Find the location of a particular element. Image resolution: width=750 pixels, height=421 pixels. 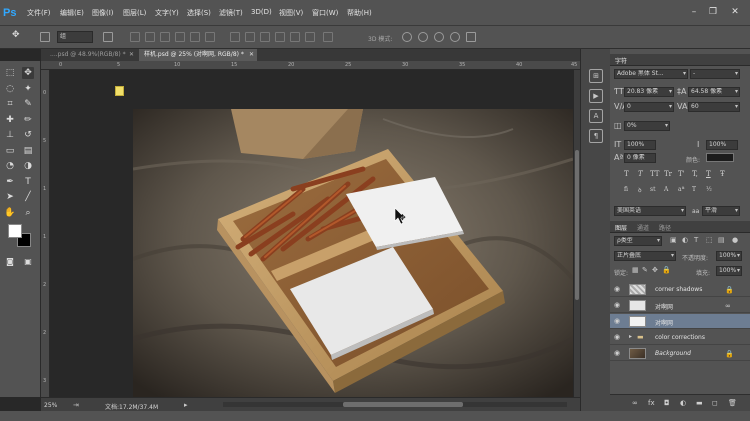

stamp-tool-icon: ⊥ is located at coordinates (10, 135).